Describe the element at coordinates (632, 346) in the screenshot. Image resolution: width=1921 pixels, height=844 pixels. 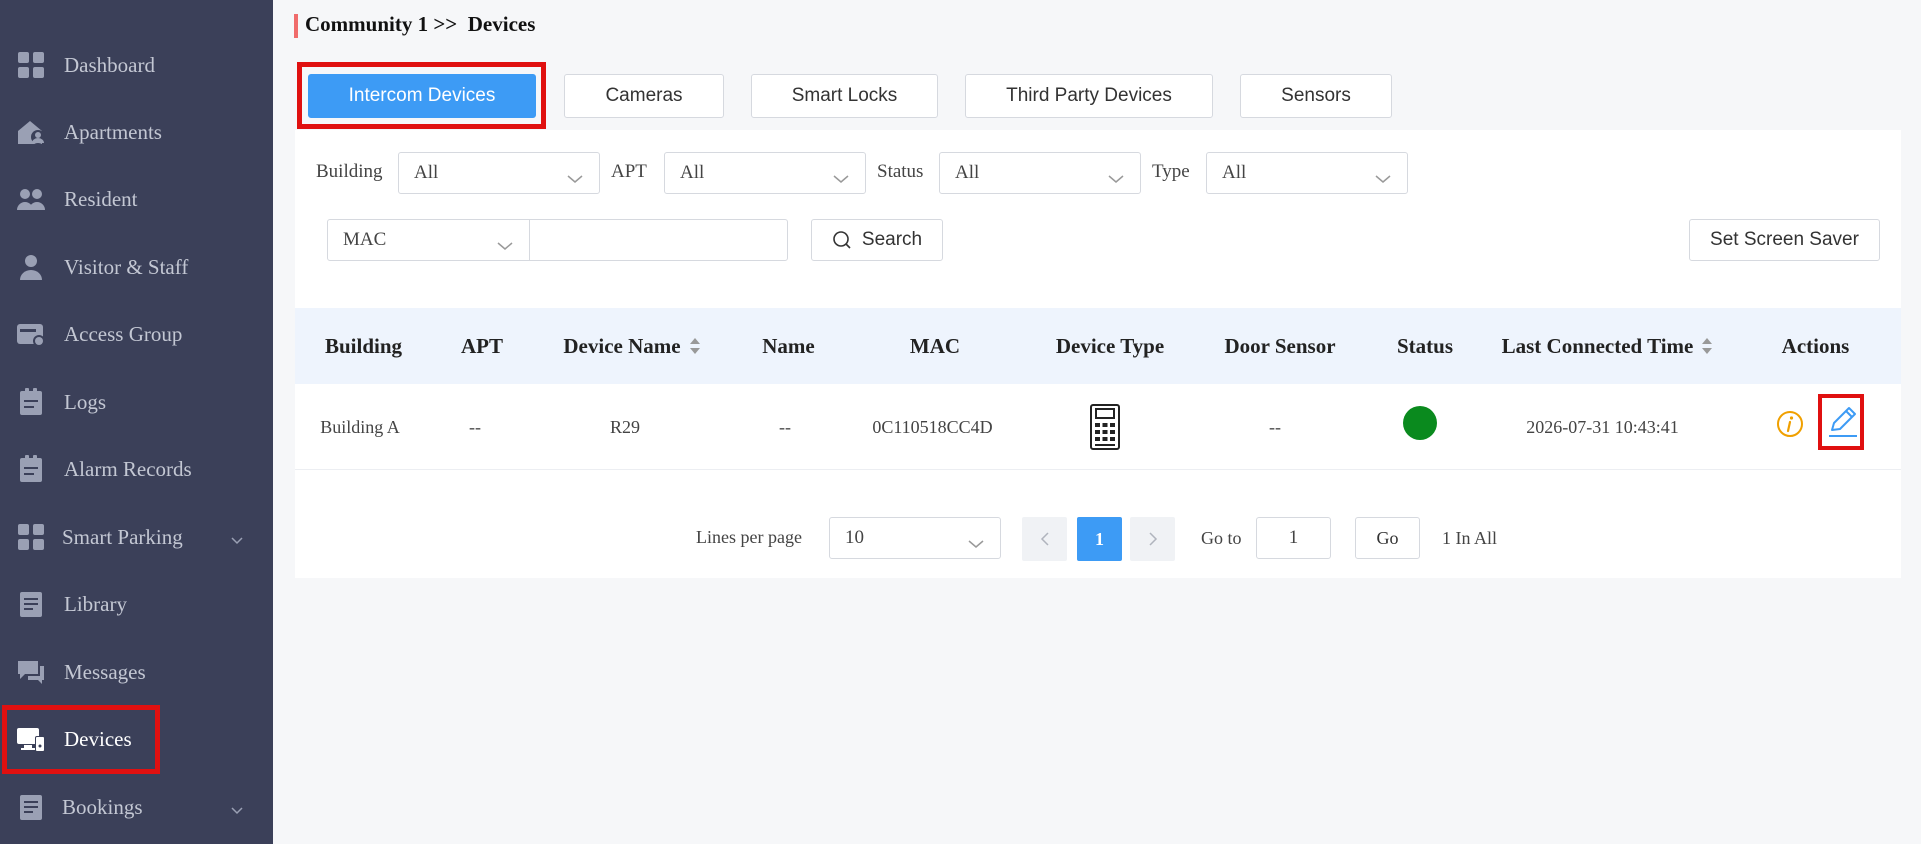
I see `column-header-device-name: Device Name` at that location.